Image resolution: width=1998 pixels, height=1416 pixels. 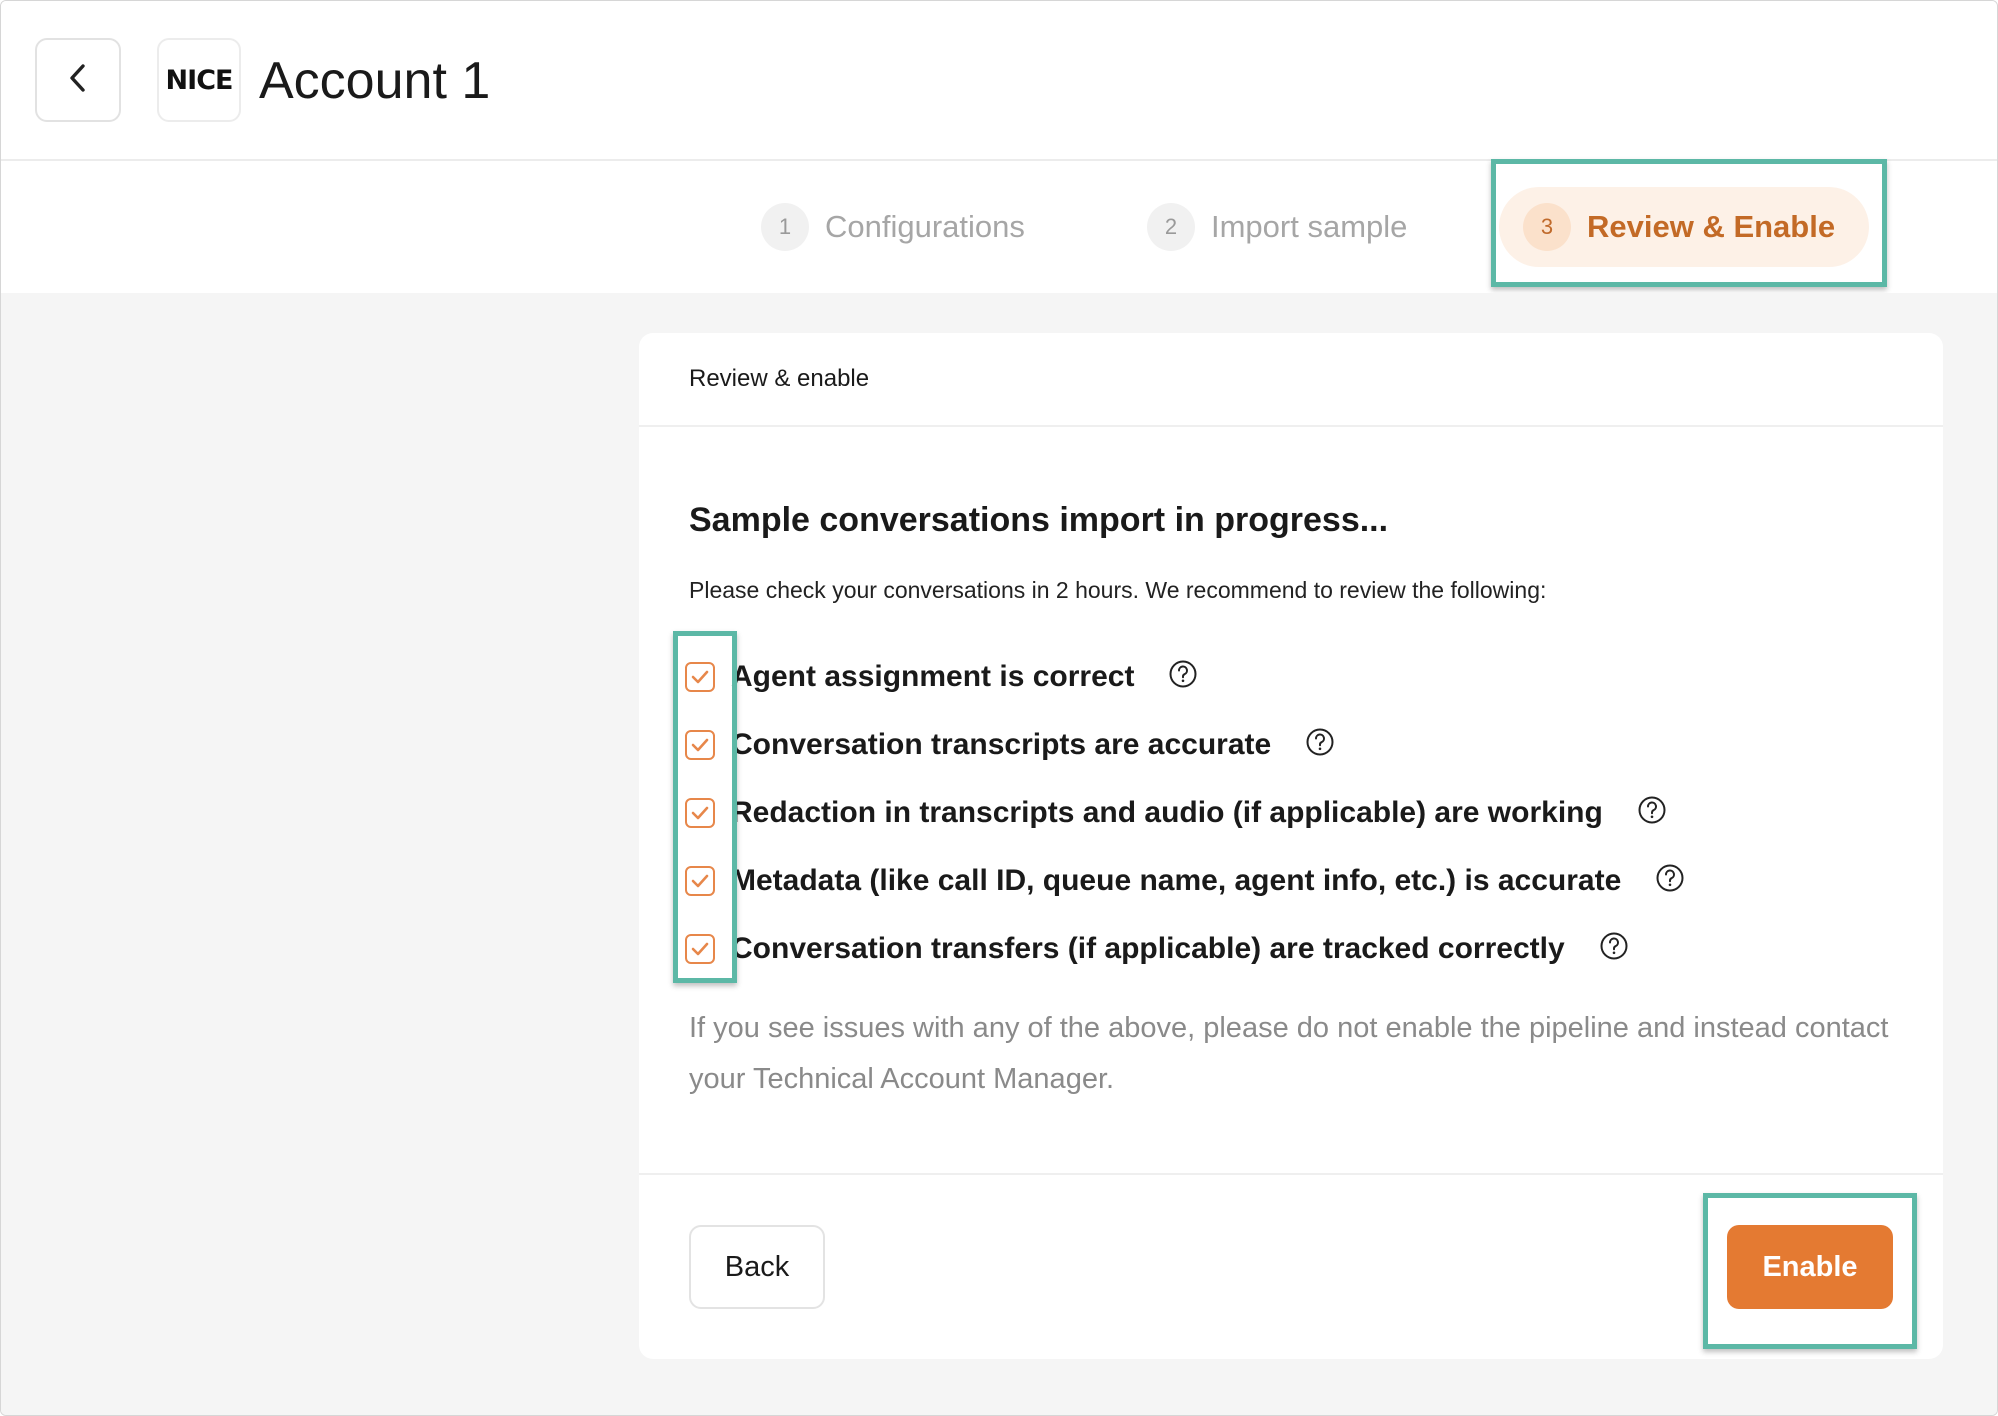 I want to click on card-header: Review & enable, so click(x=1291, y=380).